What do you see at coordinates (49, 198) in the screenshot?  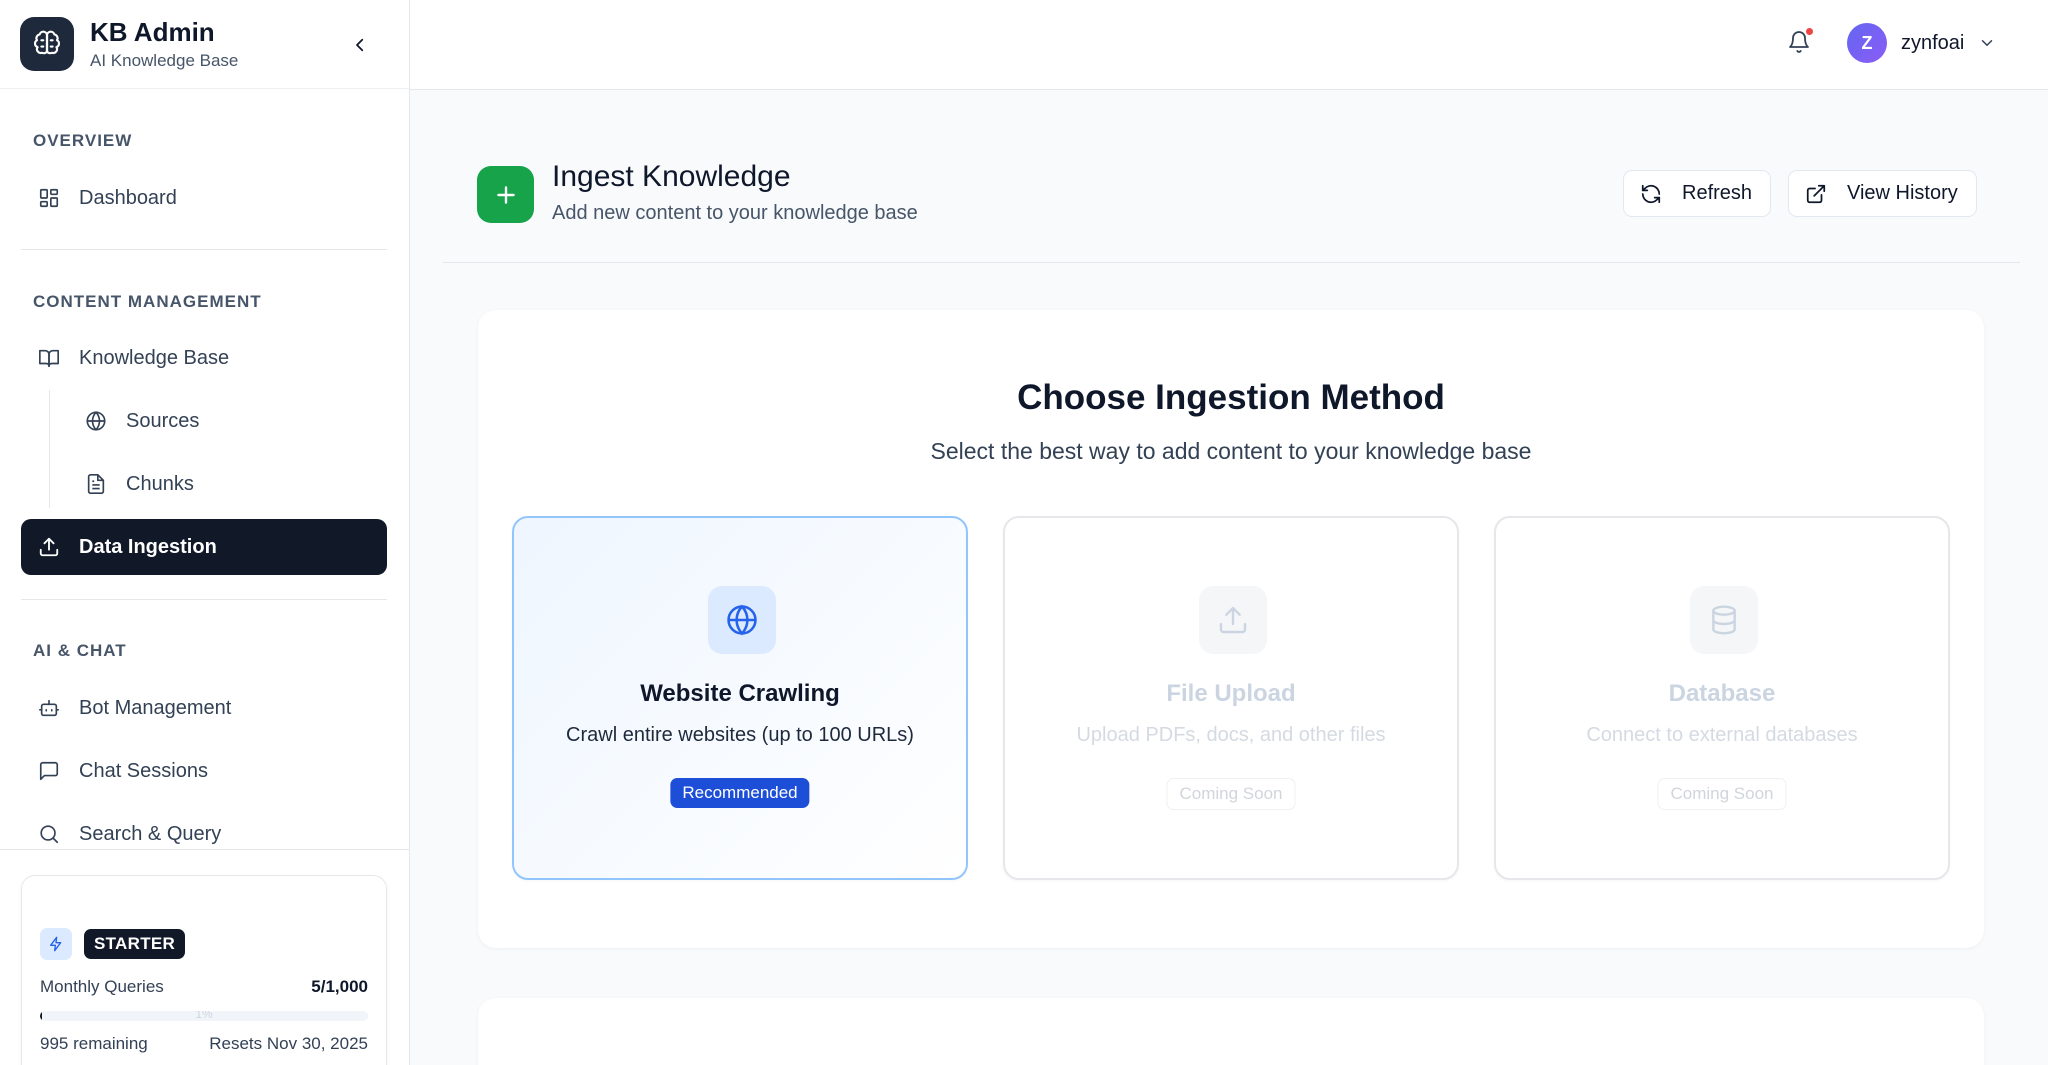 I see `dashboard-icon` at bounding box center [49, 198].